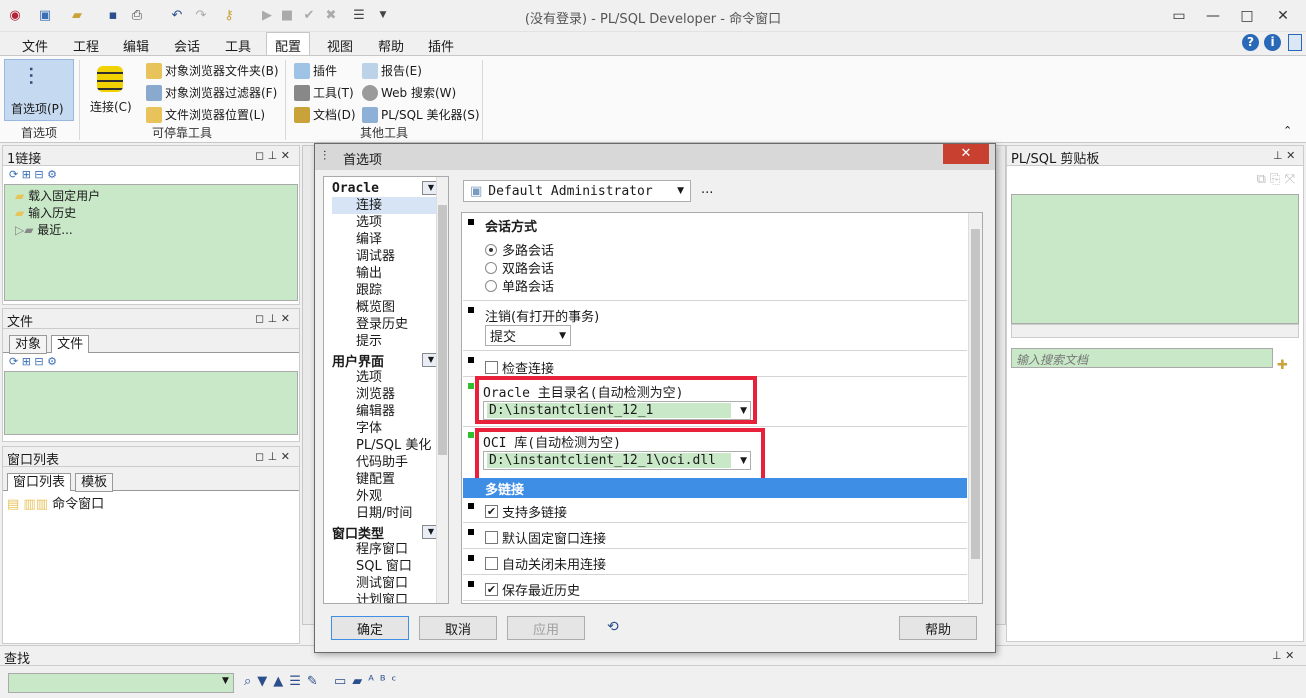 The height and width of the screenshot is (698, 1306). What do you see at coordinates (386, 549) in the screenshot?
I see `nav-item: 程序窗口` at bounding box center [386, 549].